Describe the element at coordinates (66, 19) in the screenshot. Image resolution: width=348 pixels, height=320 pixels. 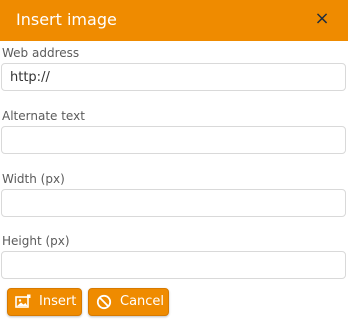
I see `dialog-title: Insert image` at that location.